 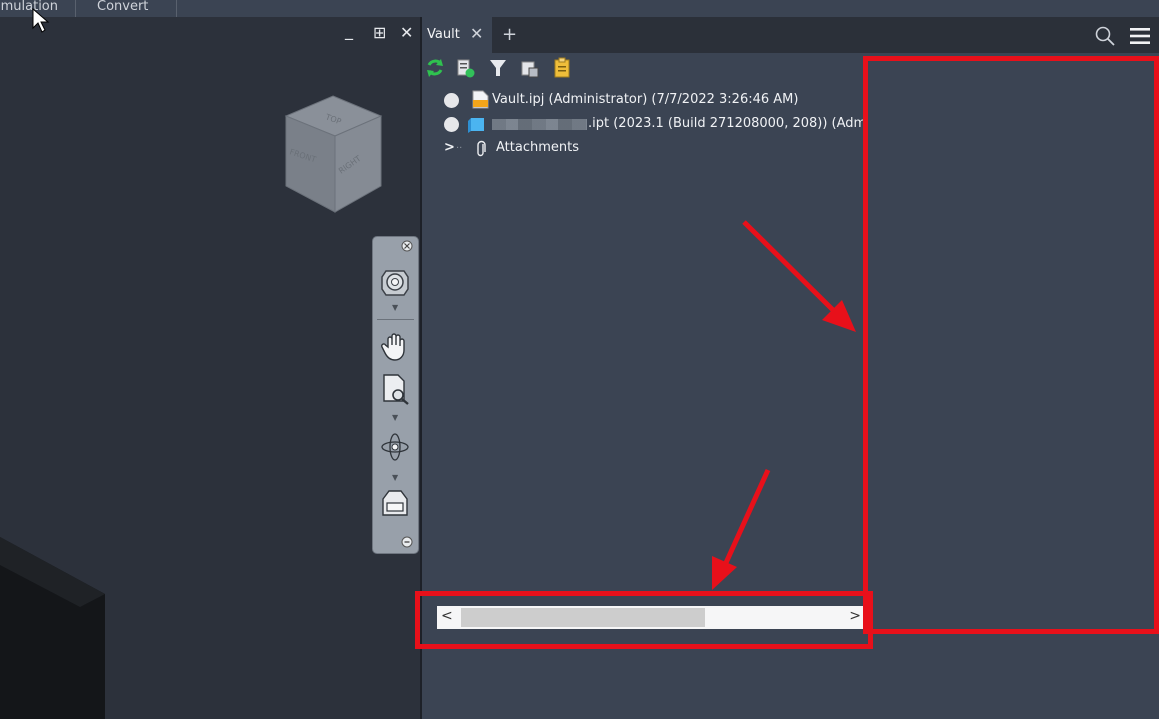 What do you see at coordinates (395, 447) in the screenshot?
I see `orbit-icon` at bounding box center [395, 447].